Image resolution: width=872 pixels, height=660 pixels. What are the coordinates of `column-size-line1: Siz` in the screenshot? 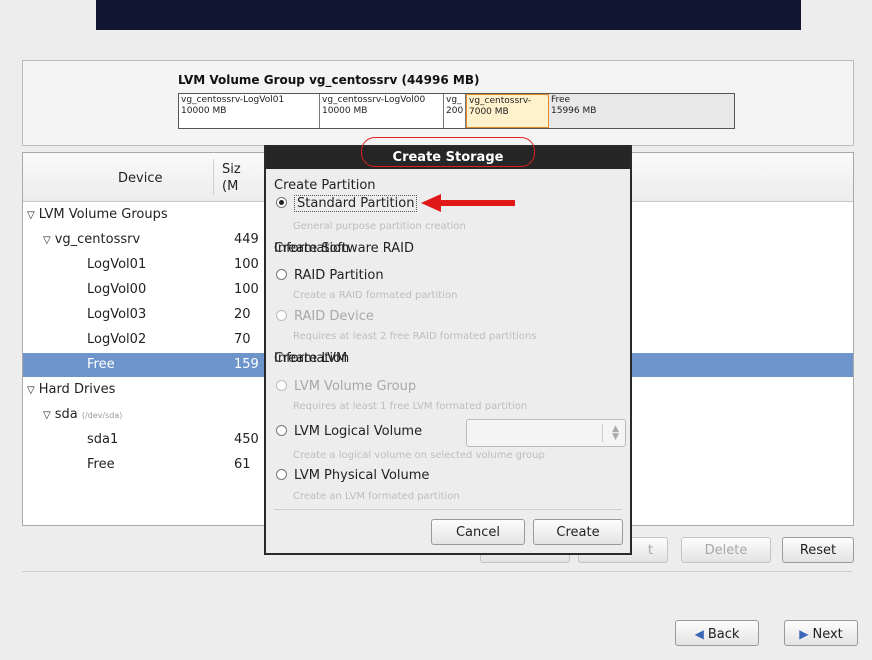 It's located at (231, 169).